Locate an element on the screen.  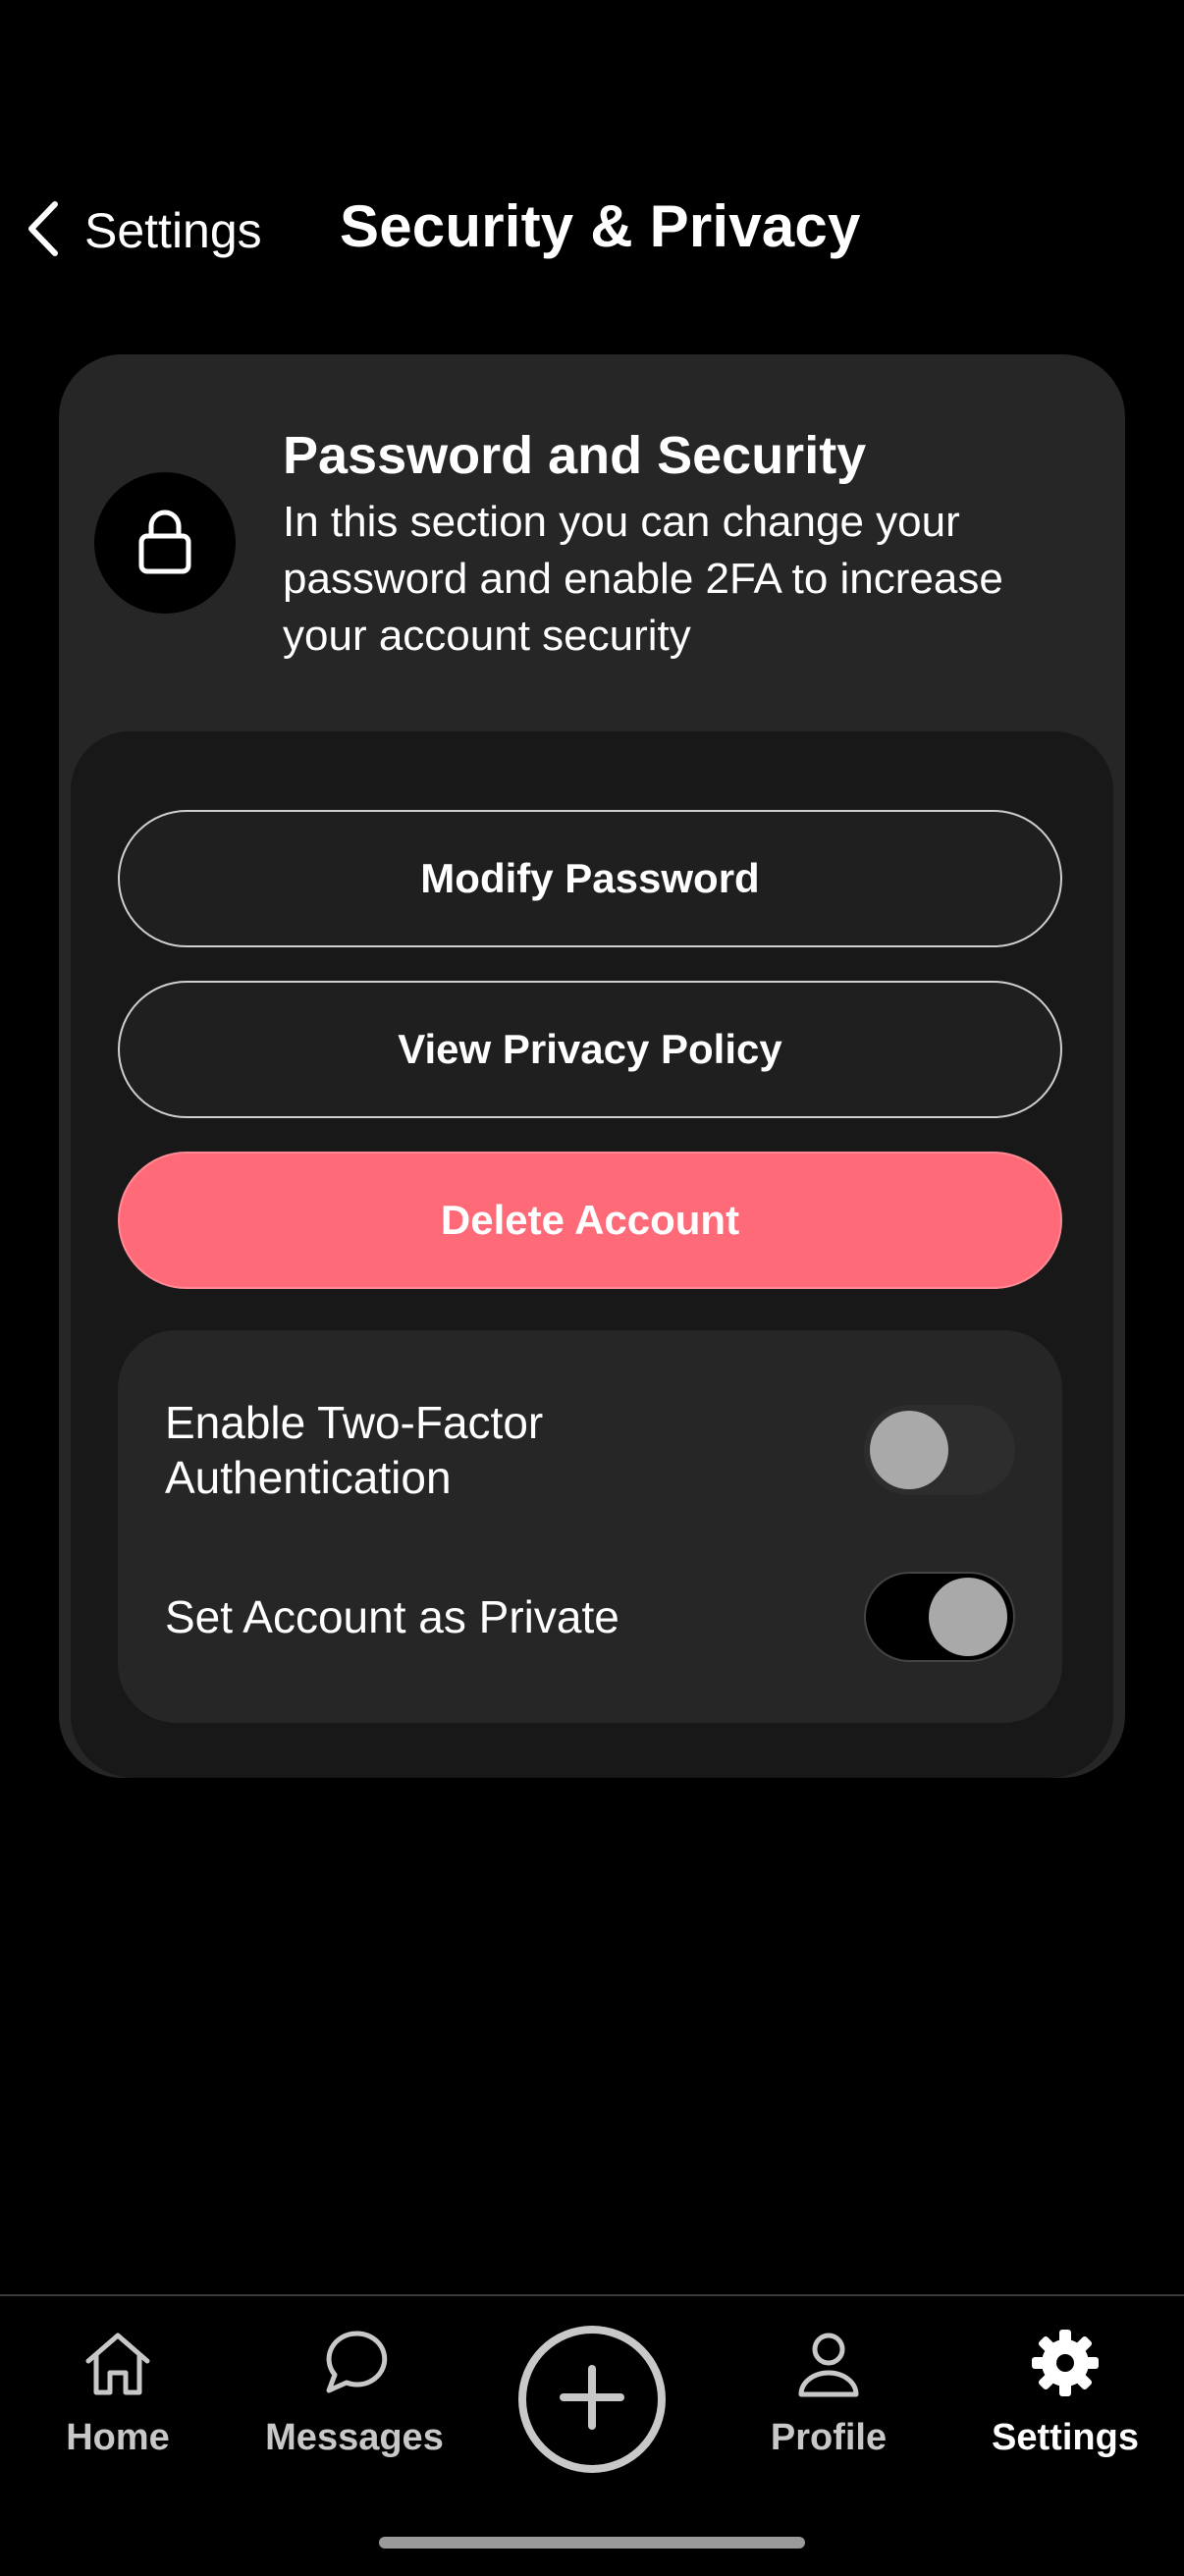
nav-settings: Settings is located at coordinates (1065, 2392).